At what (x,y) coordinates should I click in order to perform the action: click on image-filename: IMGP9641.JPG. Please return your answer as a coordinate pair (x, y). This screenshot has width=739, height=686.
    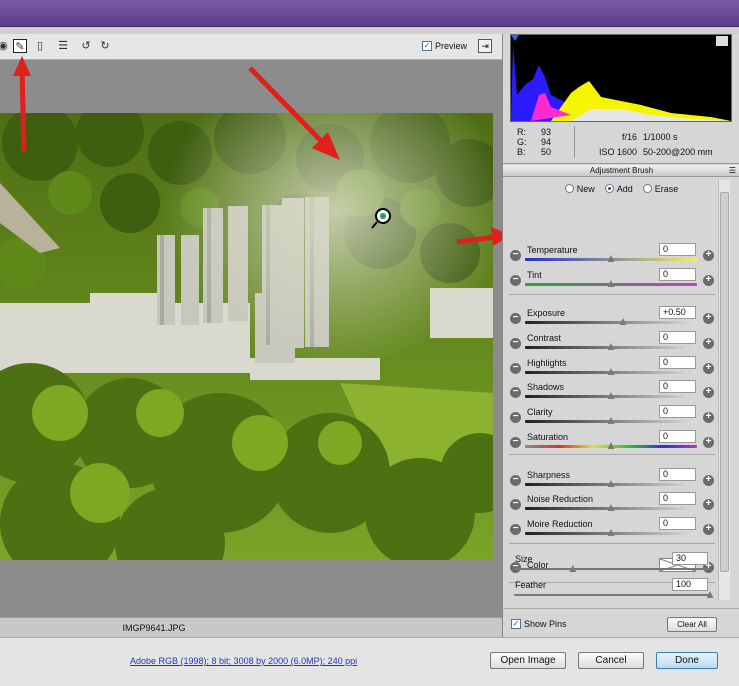
    Looking at the image, I should click on (154, 628).